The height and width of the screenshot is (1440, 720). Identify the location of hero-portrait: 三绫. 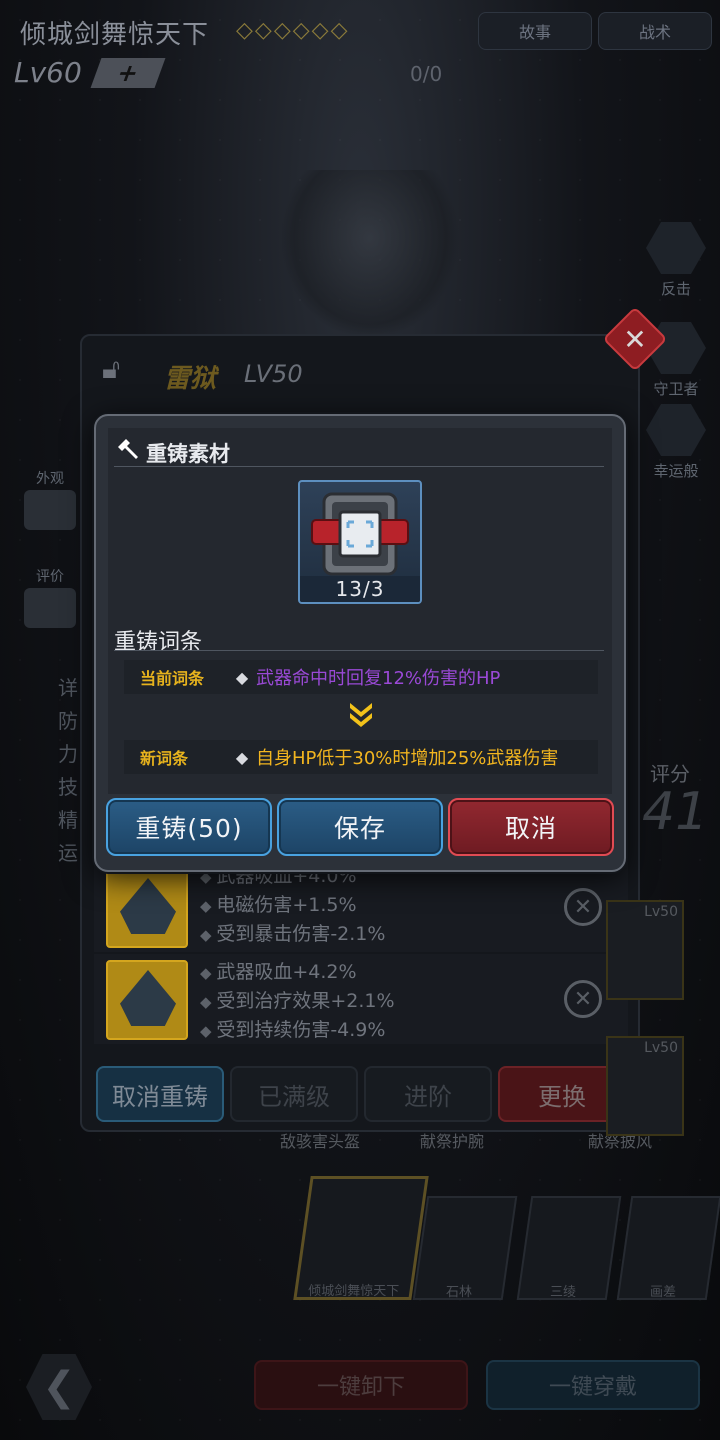
(569, 1248).